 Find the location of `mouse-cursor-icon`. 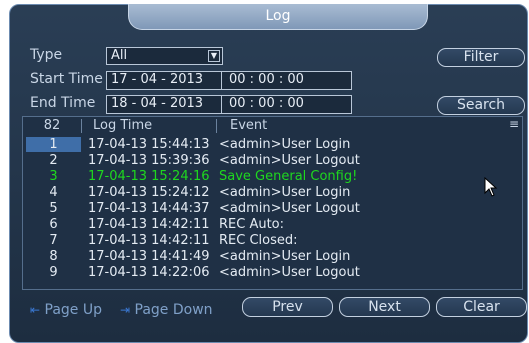

mouse-cursor-icon is located at coordinates (491, 187).